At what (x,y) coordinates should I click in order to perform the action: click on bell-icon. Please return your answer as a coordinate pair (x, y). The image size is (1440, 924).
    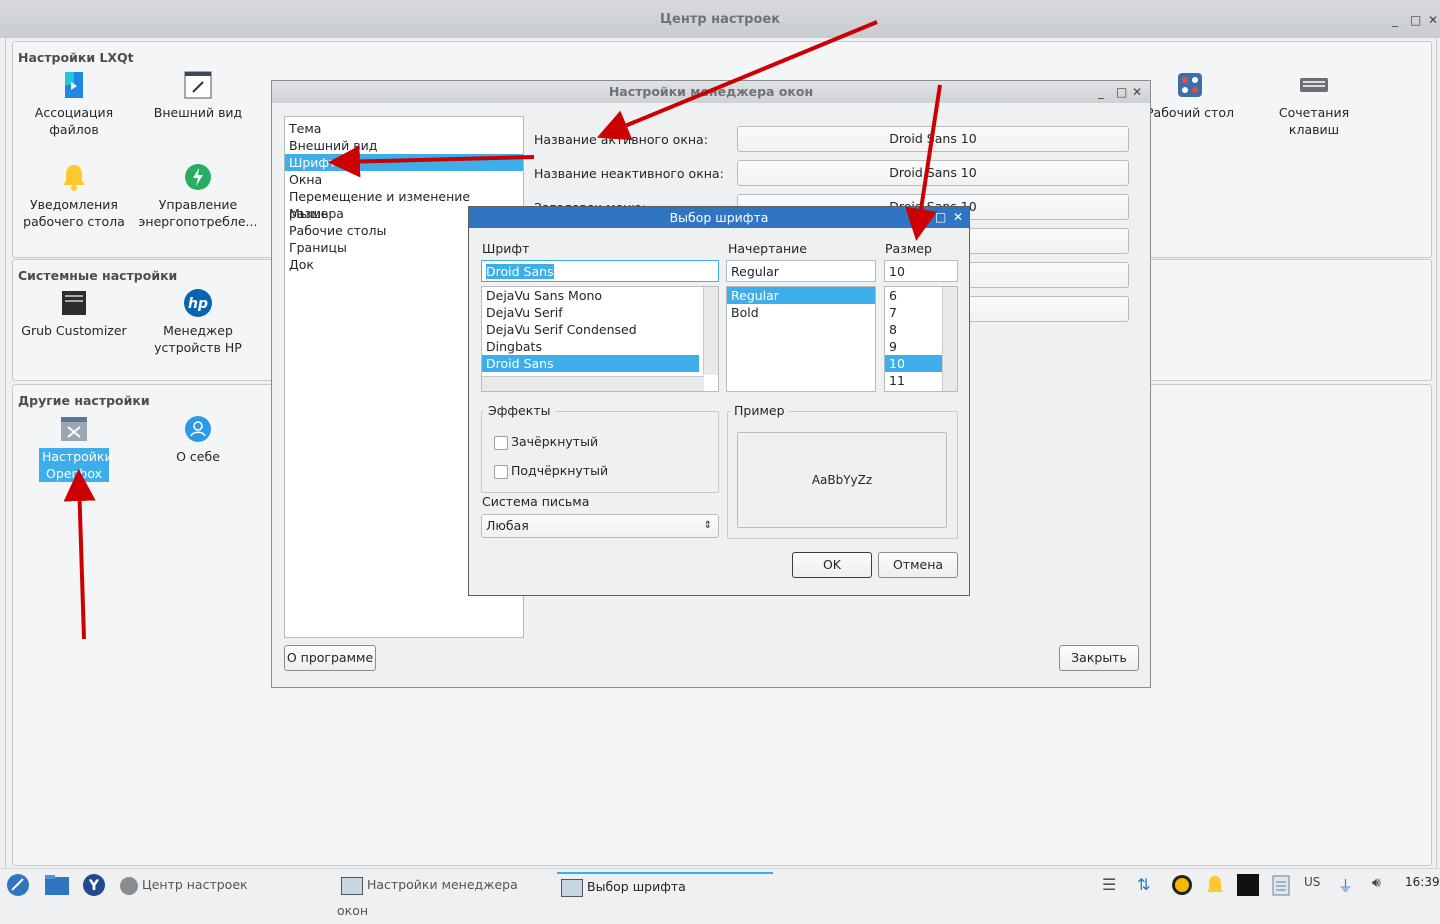
    Looking at the image, I should click on (1215, 885).